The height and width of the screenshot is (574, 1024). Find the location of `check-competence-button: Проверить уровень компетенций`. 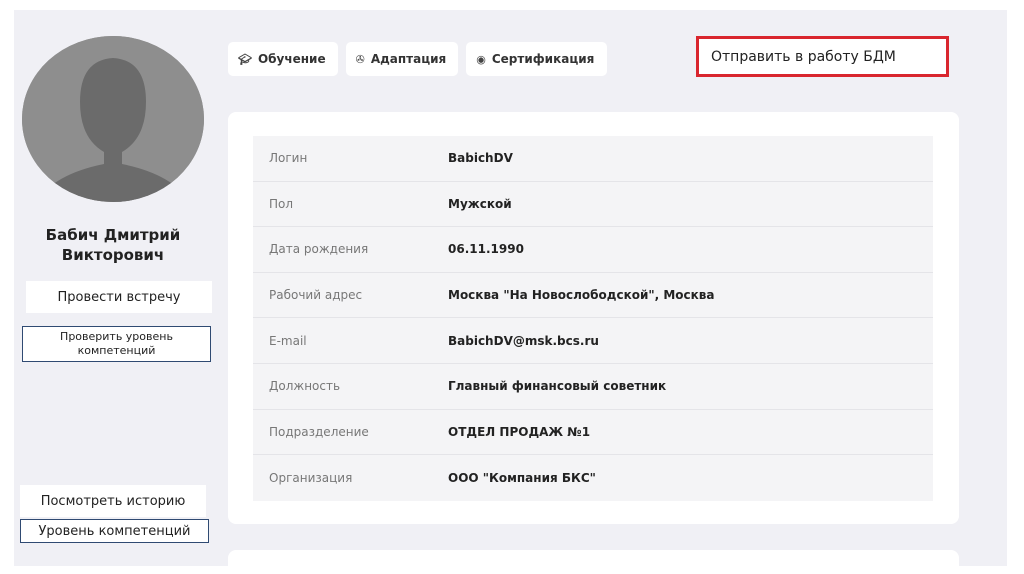

check-competence-button: Проверить уровень компетенций is located at coordinates (116, 344).